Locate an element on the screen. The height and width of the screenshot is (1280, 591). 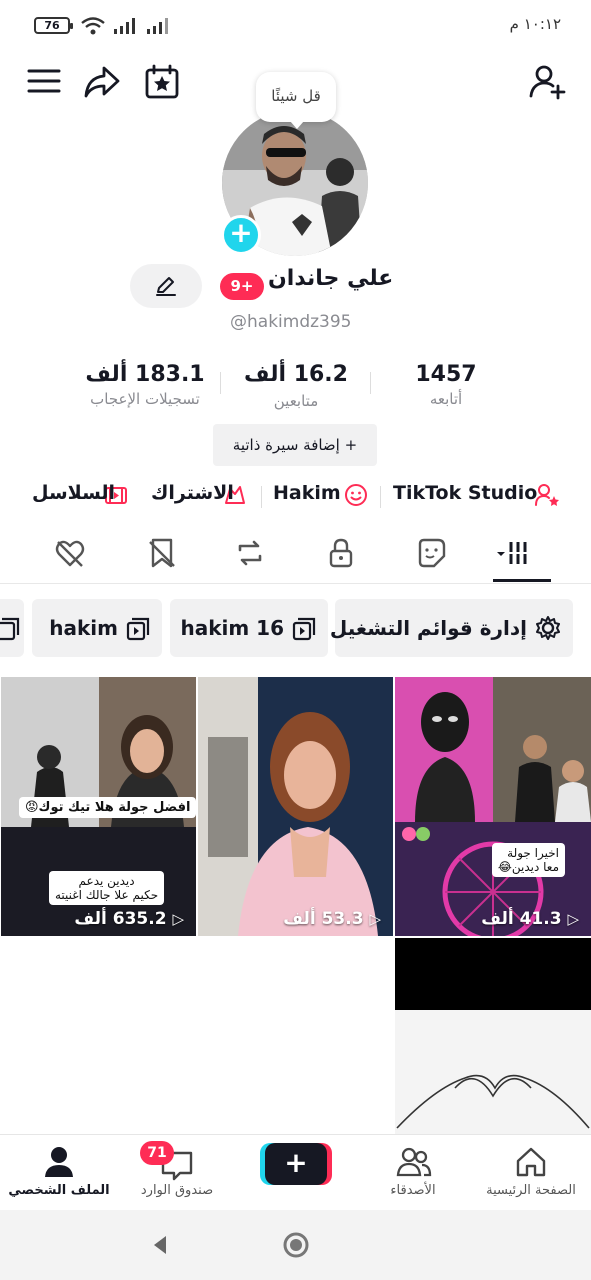
signal-icon is located at coordinates (124, 26).